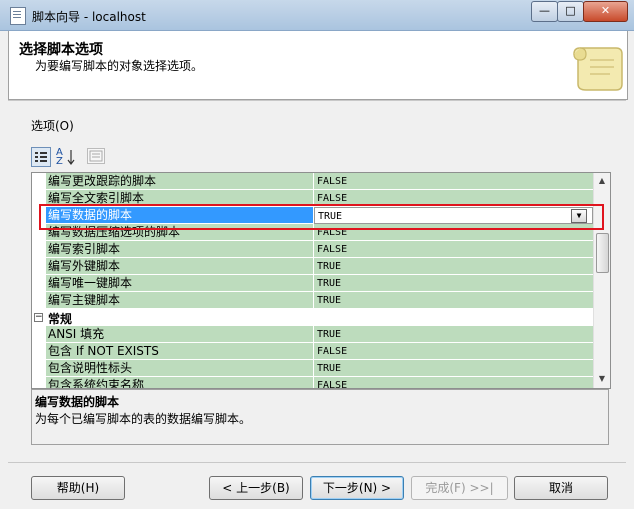  What do you see at coordinates (77, 402) in the screenshot?
I see `description-title: 编写数据的脚本` at bounding box center [77, 402].